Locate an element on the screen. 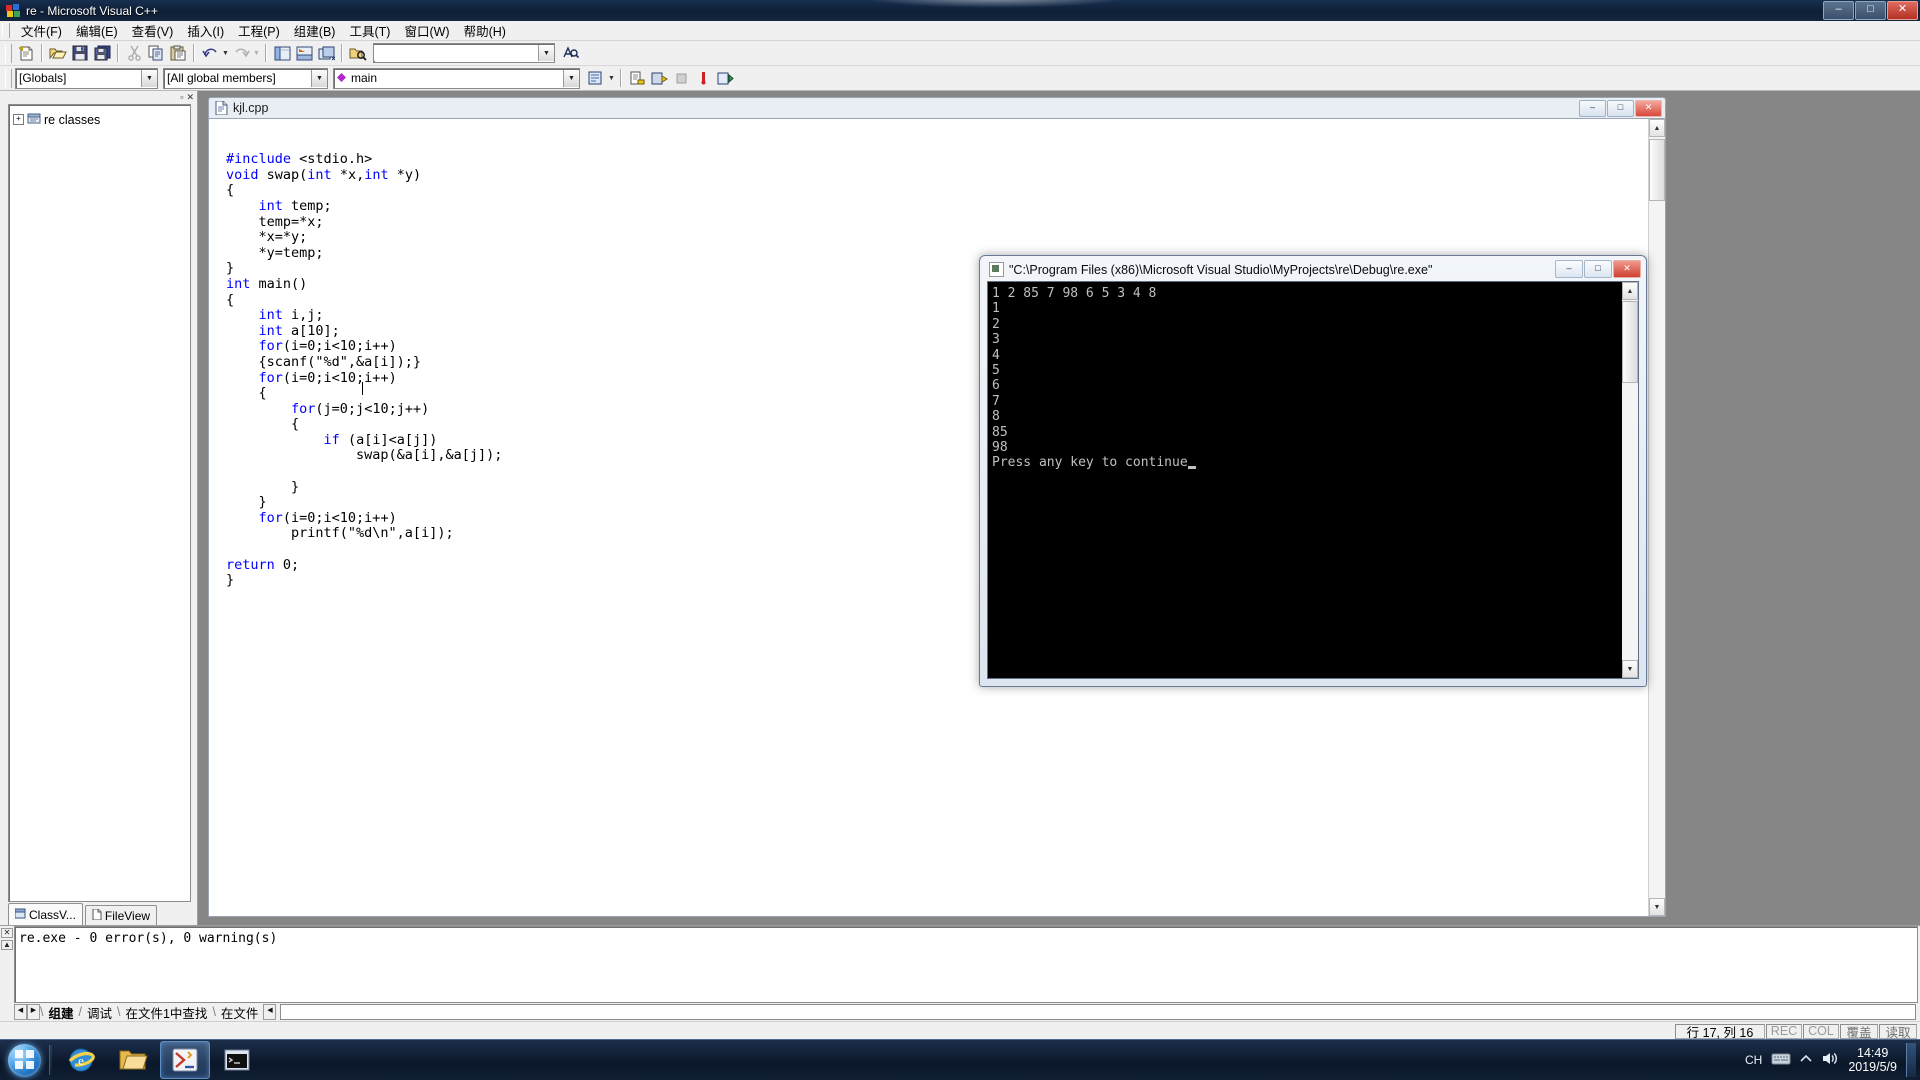 The height and width of the screenshot is (1080, 1920). output-tab-find2: 在文件 is located at coordinates (240, 1012).